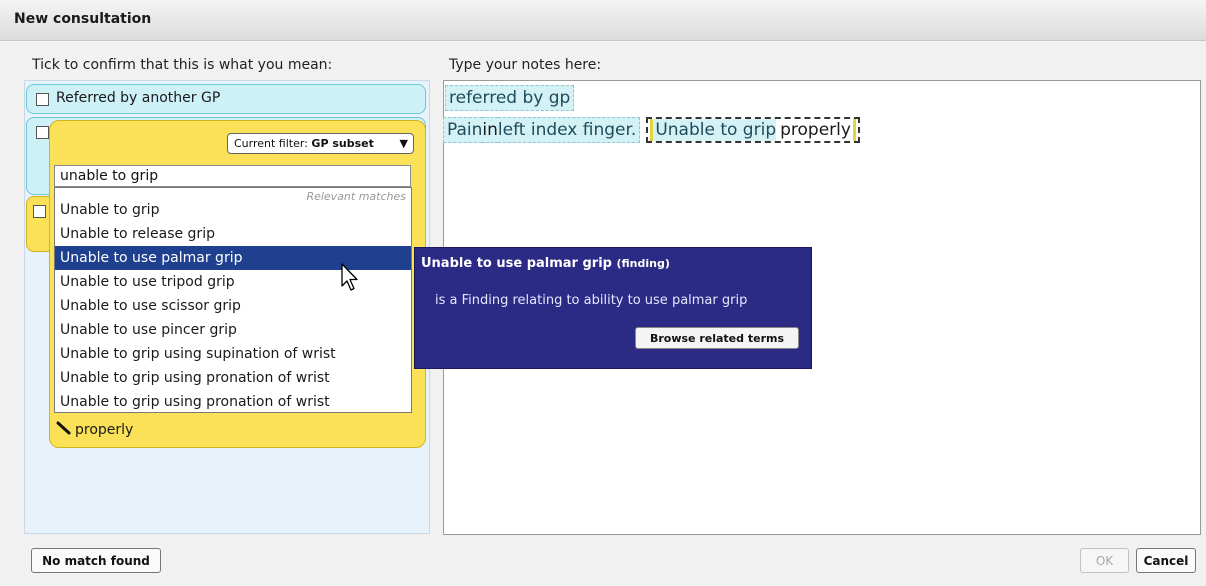 The width and height of the screenshot is (1206, 586). What do you see at coordinates (603, 20) in the screenshot?
I see `title-bar: New consultation` at bounding box center [603, 20].